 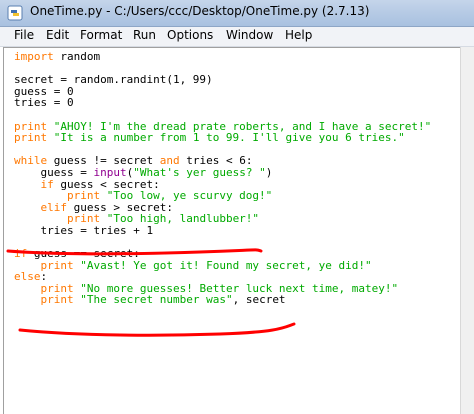 I want to click on code-keyword: print, so click(x=57, y=300).